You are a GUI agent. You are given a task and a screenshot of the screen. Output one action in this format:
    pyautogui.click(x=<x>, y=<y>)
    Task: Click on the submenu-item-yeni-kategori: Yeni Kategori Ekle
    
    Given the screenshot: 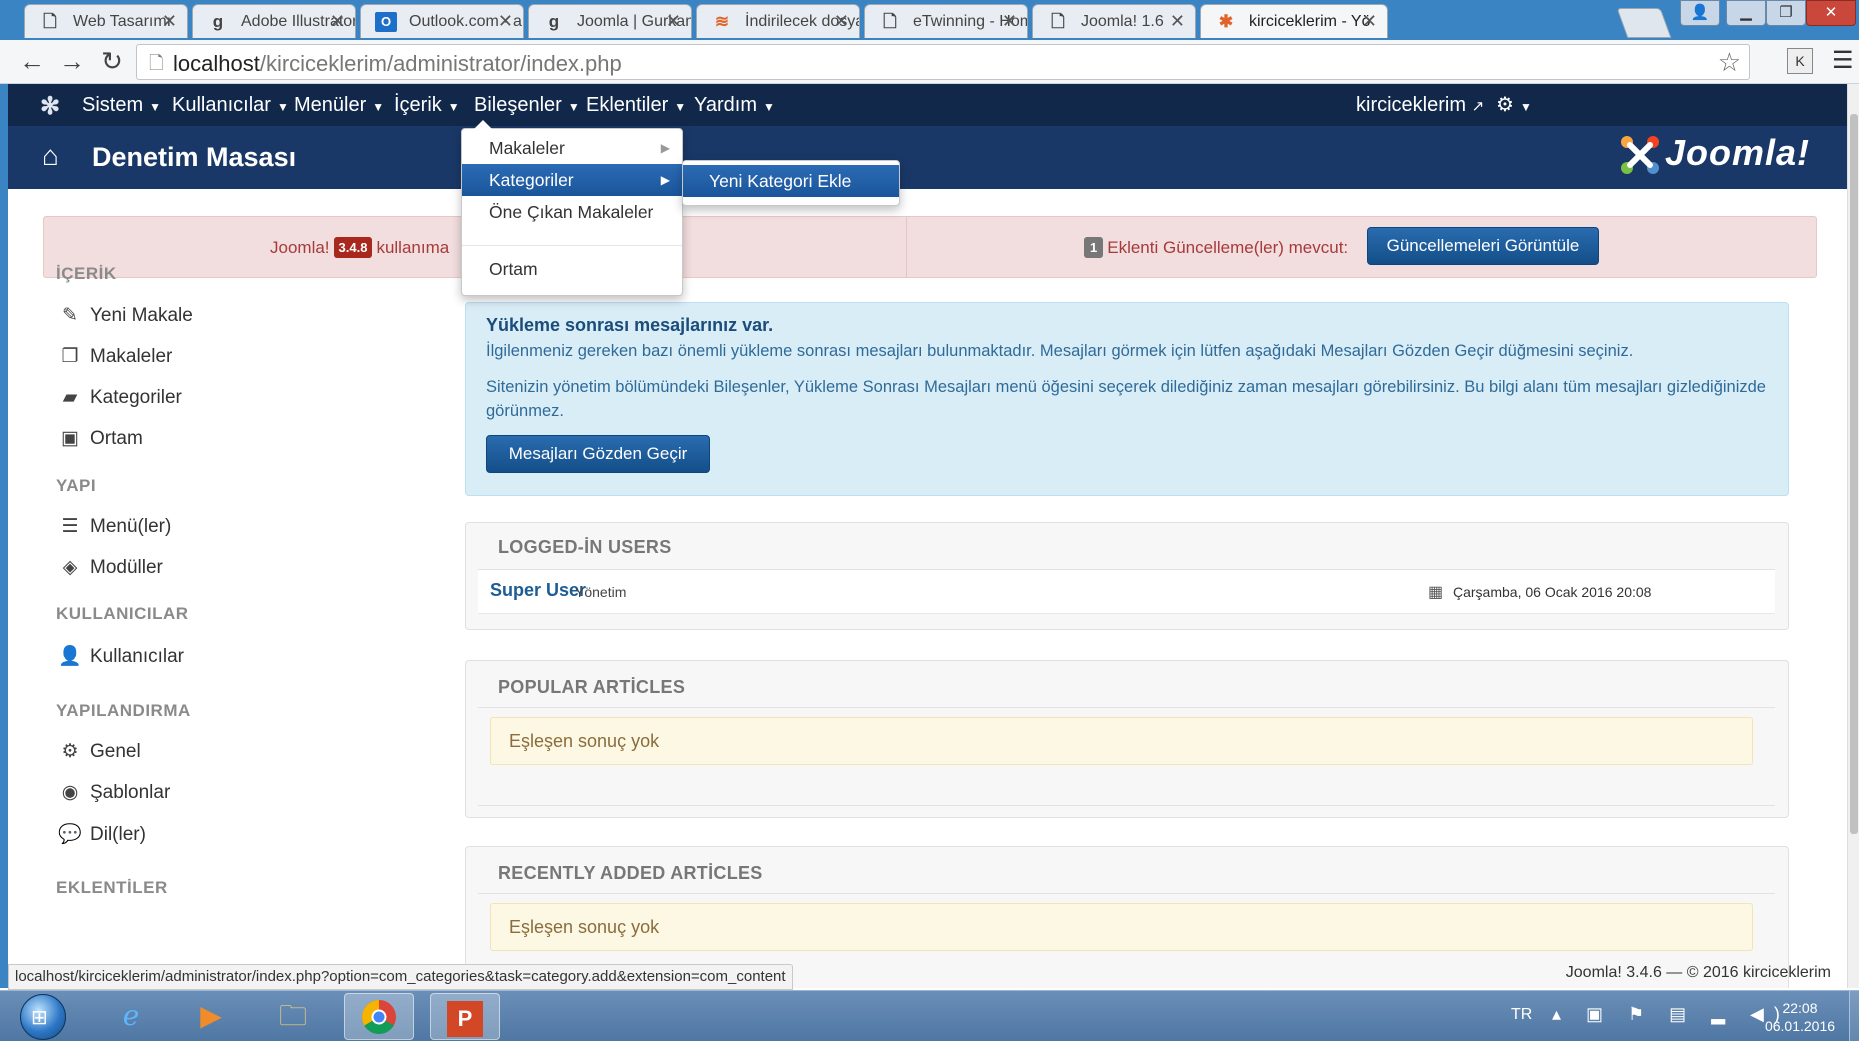 What is the action you would take?
    pyautogui.click(x=791, y=181)
    